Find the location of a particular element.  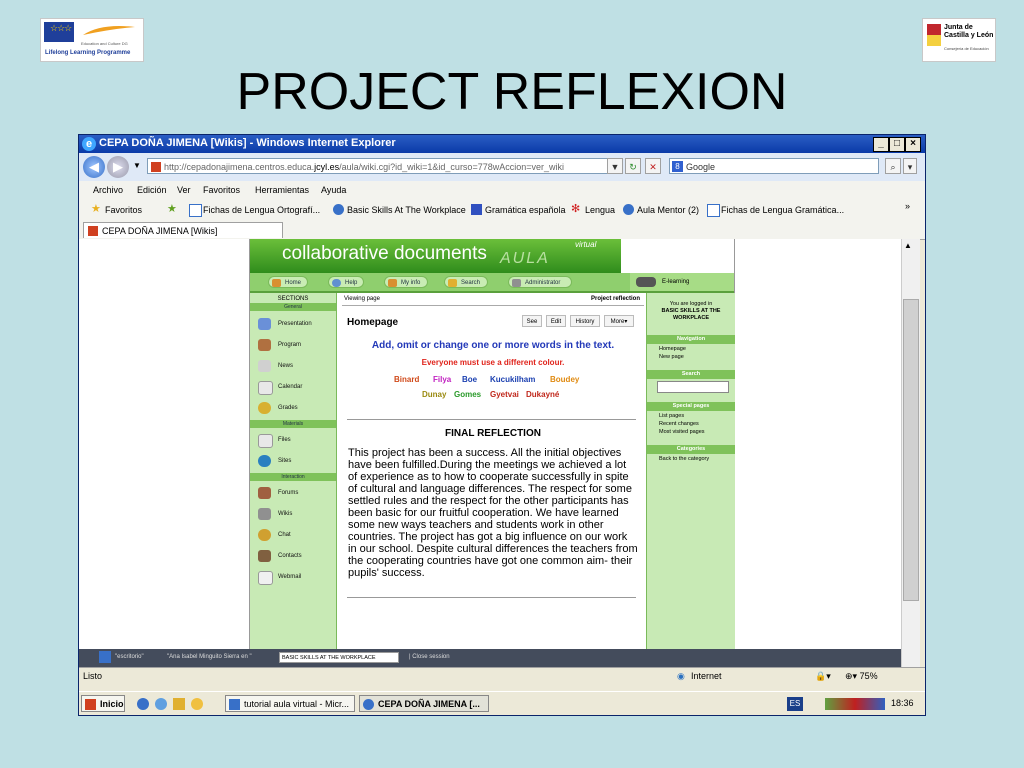

quicklaunch-media-icon is located at coordinates (197, 704).